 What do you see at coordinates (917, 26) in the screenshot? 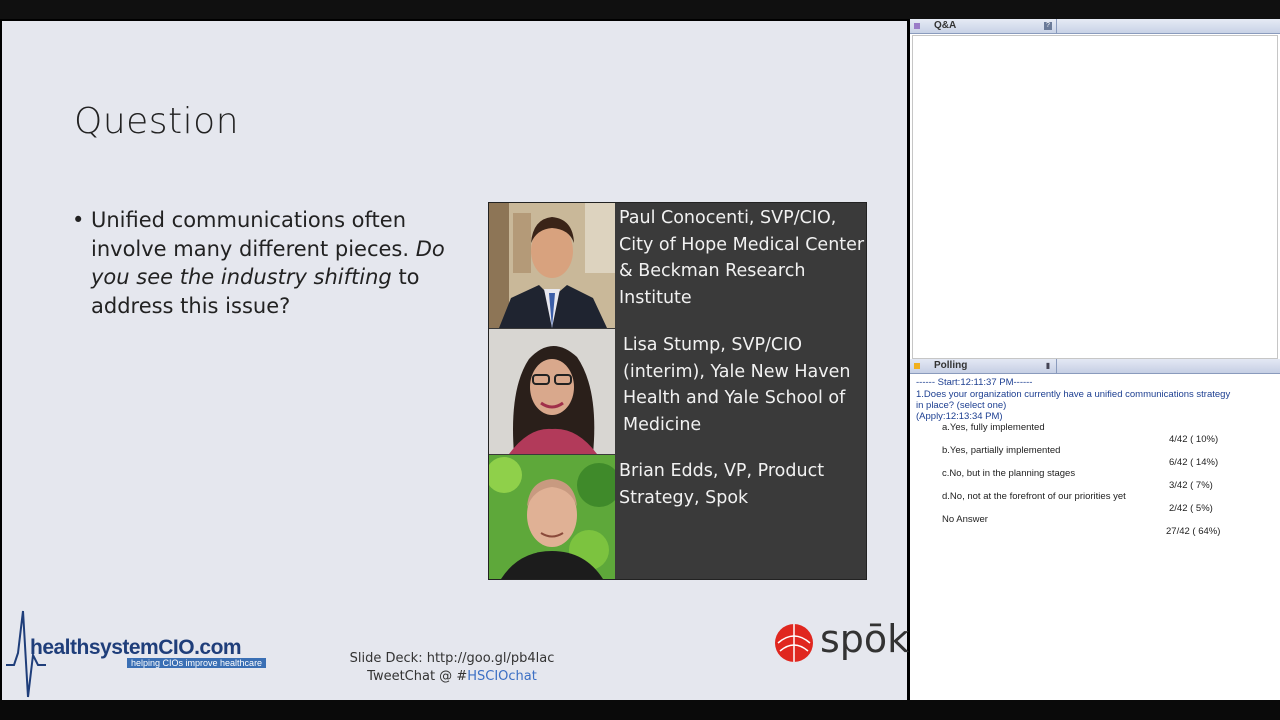
I see `qa-panel-handle-icon` at bounding box center [917, 26].